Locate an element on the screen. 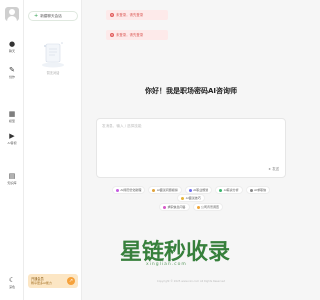 The height and width of the screenshot is (300, 320). send-button: ➤ 发送 is located at coordinates (273, 168).